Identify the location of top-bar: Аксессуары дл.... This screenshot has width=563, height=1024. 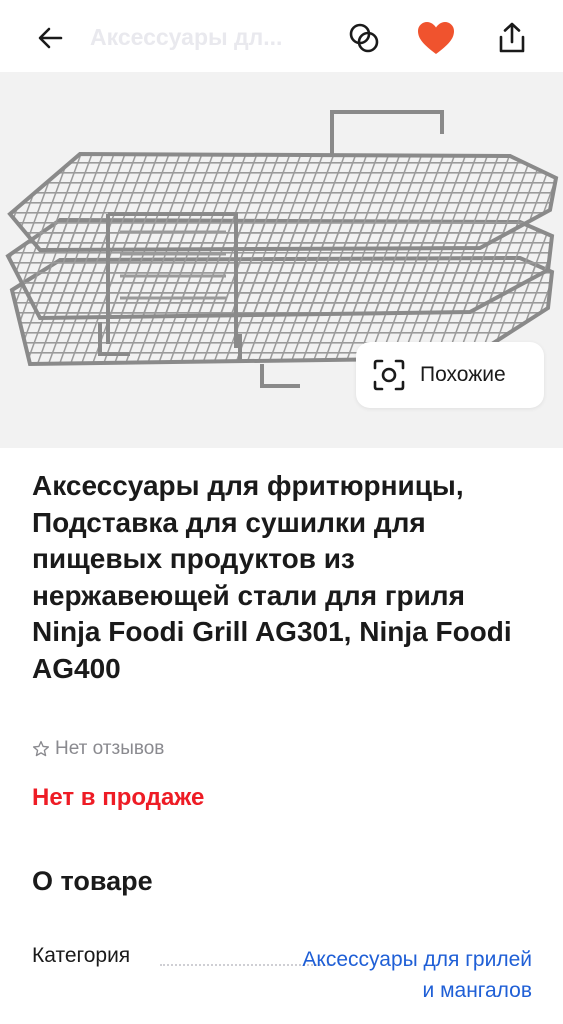
(281, 36).